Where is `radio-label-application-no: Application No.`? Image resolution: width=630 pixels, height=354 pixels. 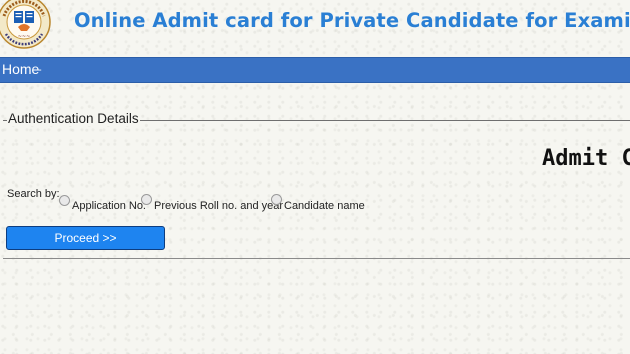 radio-label-application-no: Application No. is located at coordinates (109, 206).